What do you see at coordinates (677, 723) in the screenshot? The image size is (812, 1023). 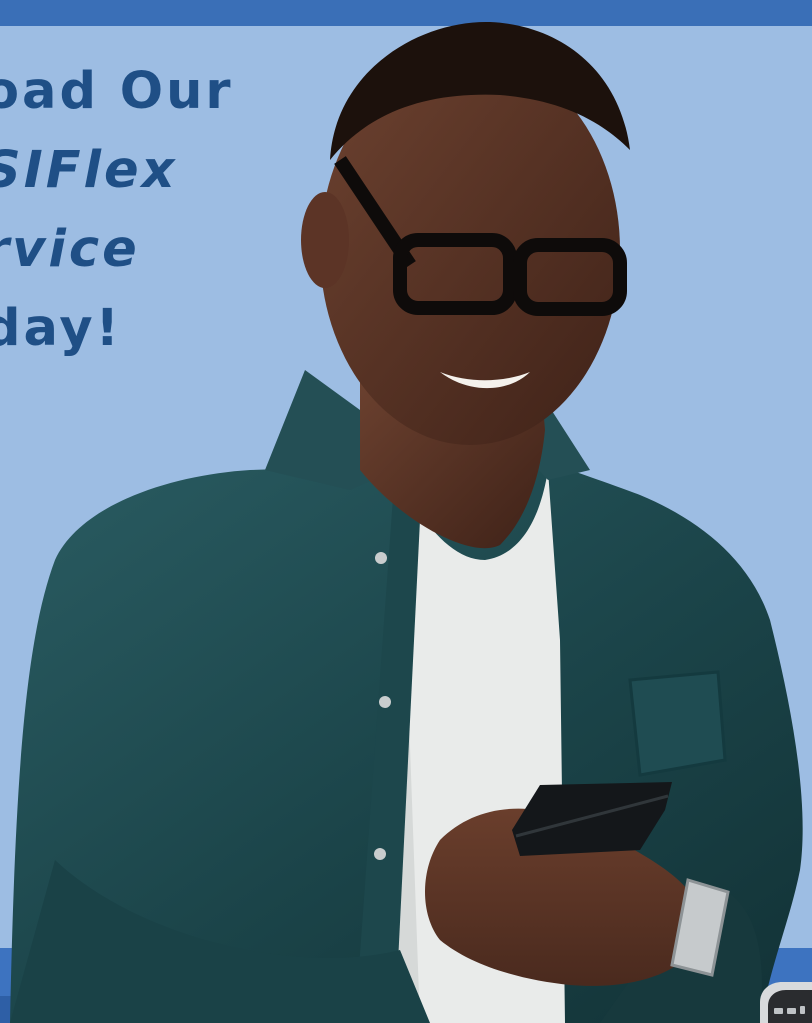 I see `shirt-pocket` at bounding box center [677, 723].